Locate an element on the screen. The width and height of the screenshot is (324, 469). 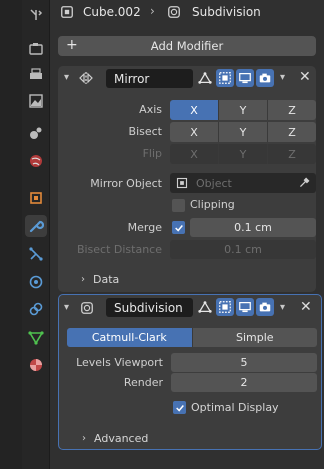
bisect-distance-field: 0.1 cm is located at coordinates (243, 249).